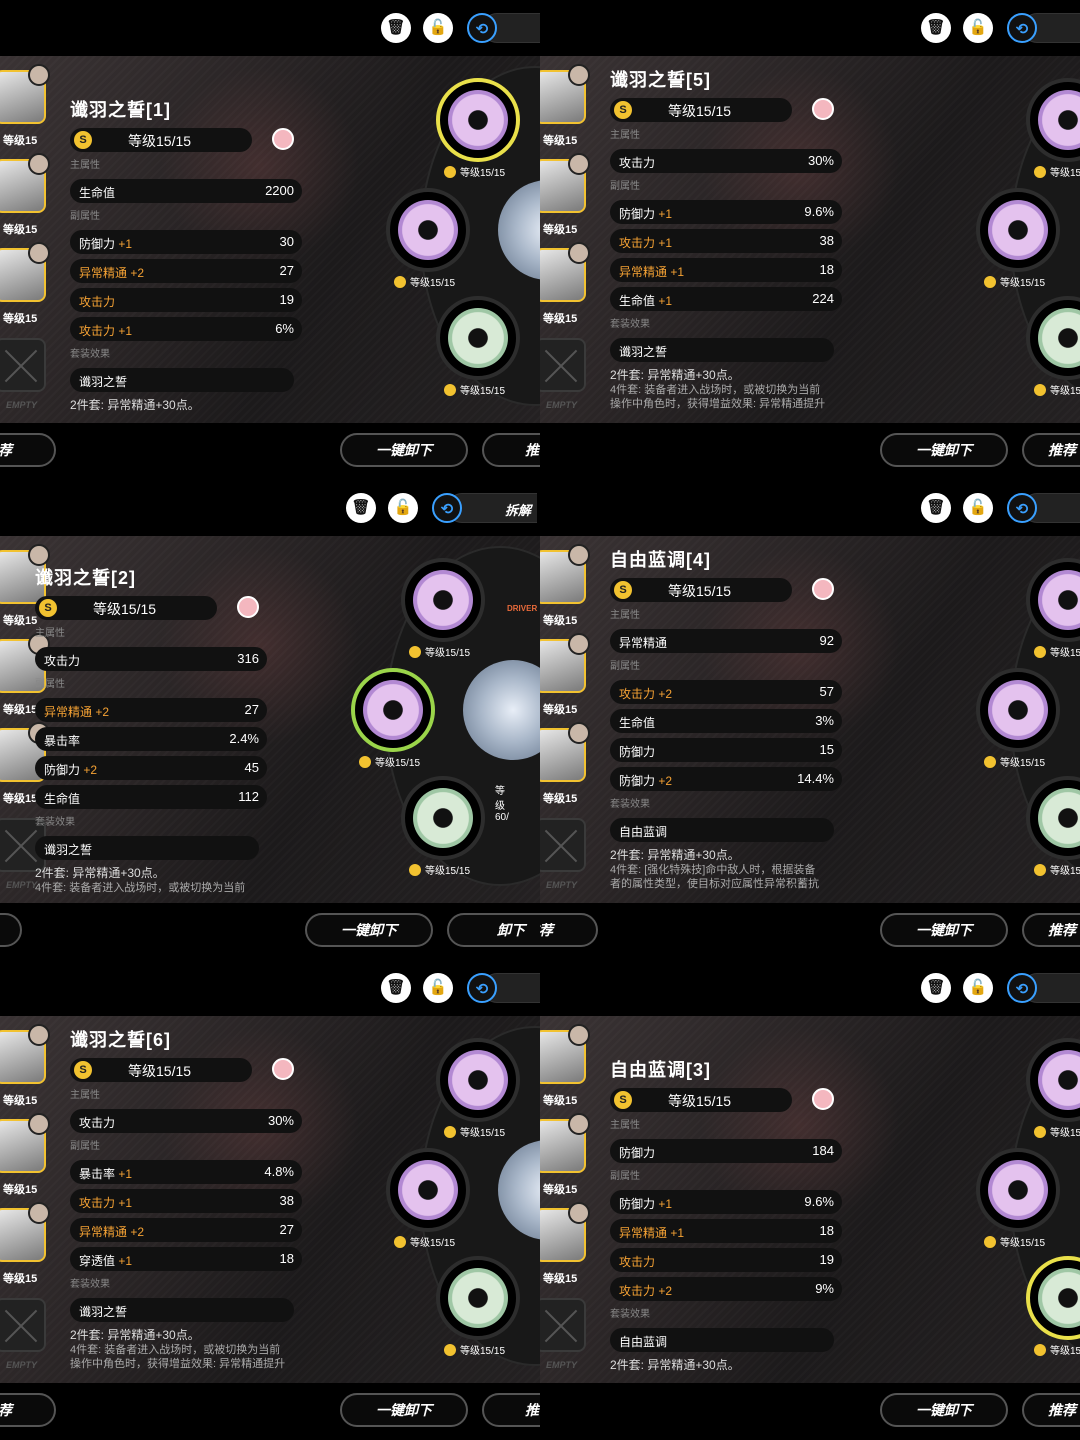  Describe the element at coordinates (111, 1231) in the screenshot. I see `sub-attr-name: 异常精通 +2` at that location.